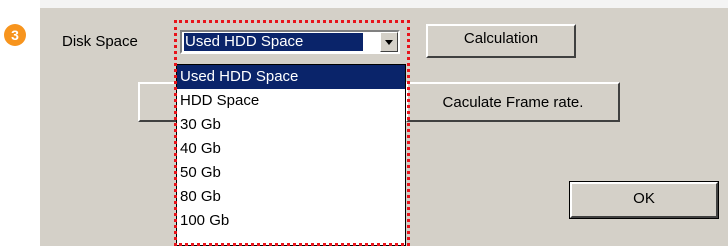  What do you see at coordinates (389, 42) in the screenshot?
I see `chevron-down-icon` at bounding box center [389, 42].